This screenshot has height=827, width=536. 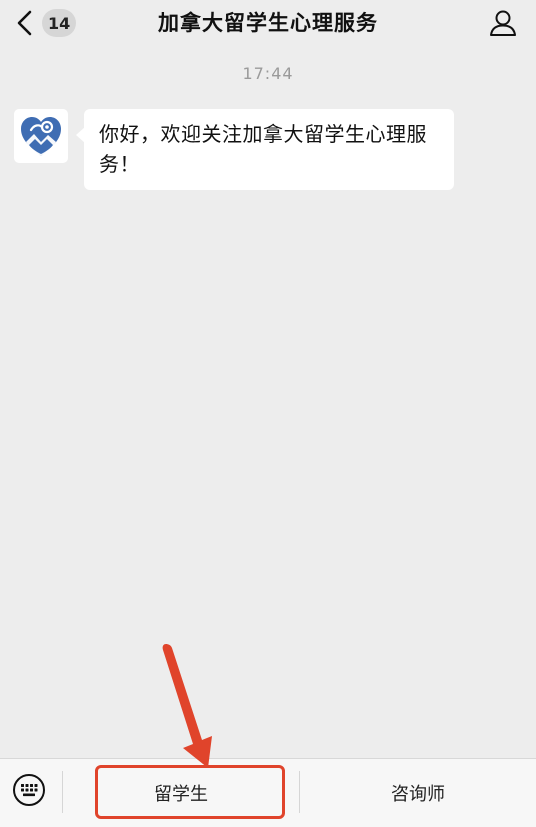 I want to click on sender-avatar, so click(x=41, y=136).